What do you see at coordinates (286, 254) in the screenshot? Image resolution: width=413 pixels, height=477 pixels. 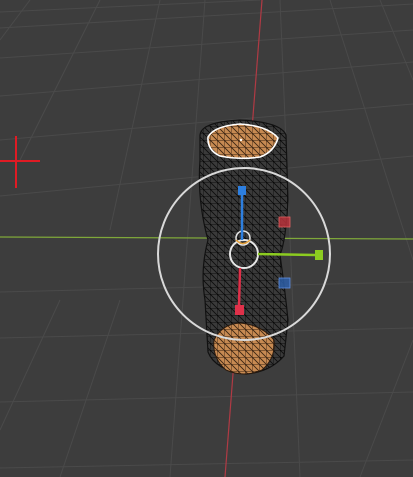 I see `gizmo-x-axis-line` at bounding box center [286, 254].